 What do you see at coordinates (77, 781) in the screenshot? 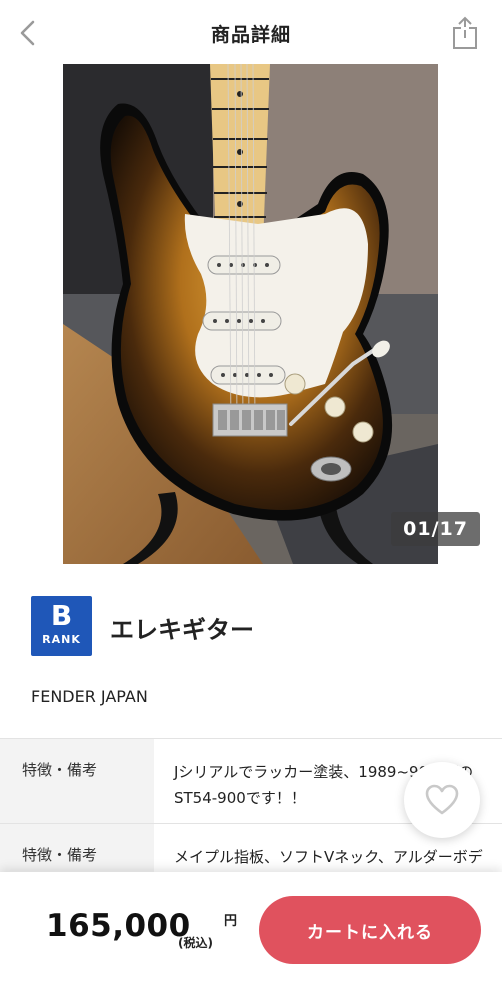
I see `spec-label: 特徴・備考` at bounding box center [77, 781].